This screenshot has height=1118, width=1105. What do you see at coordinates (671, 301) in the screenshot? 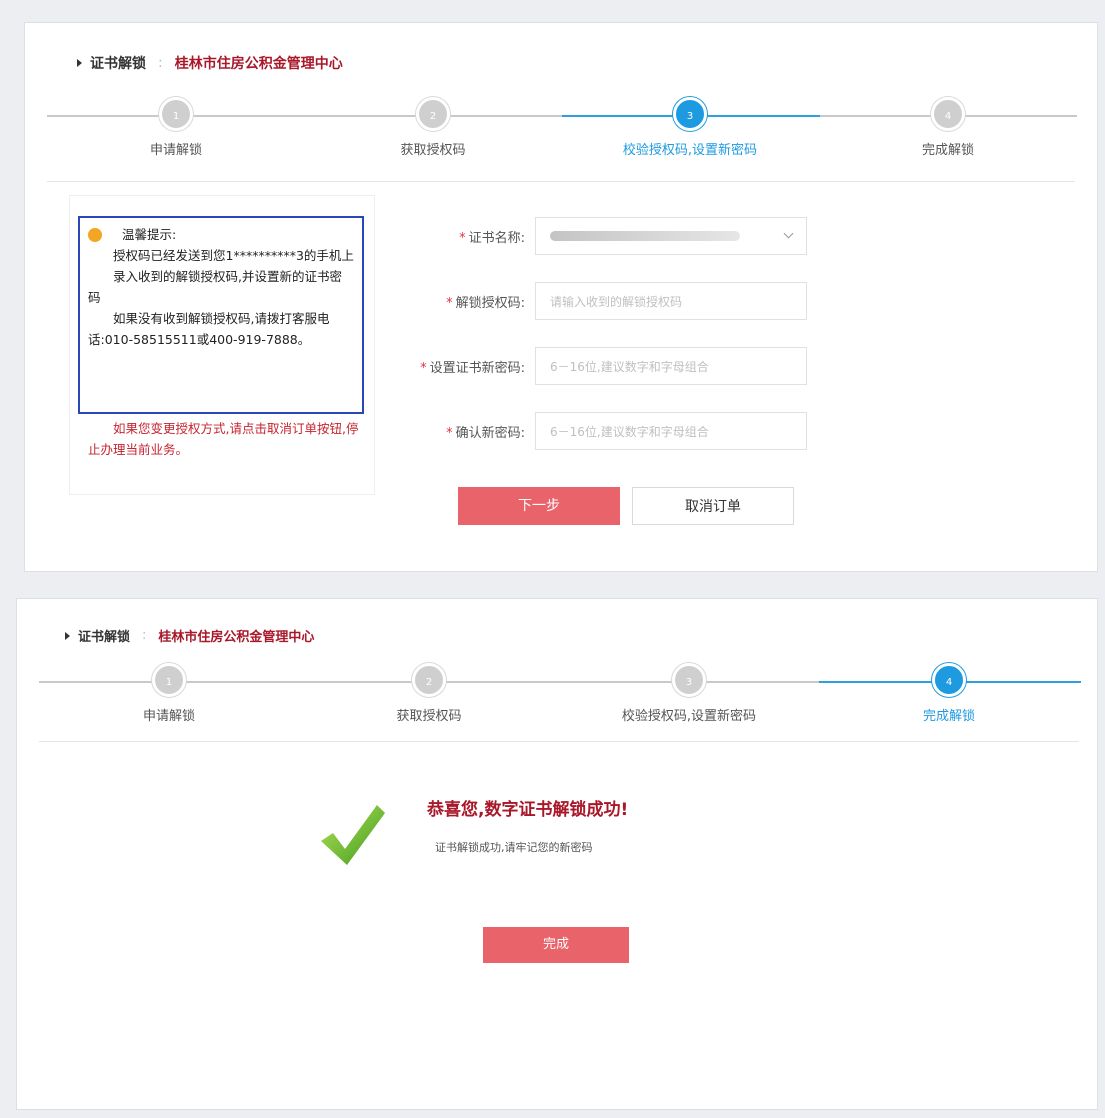
I see `auth-code-input: 请输入收到的解锁授权码` at bounding box center [671, 301].